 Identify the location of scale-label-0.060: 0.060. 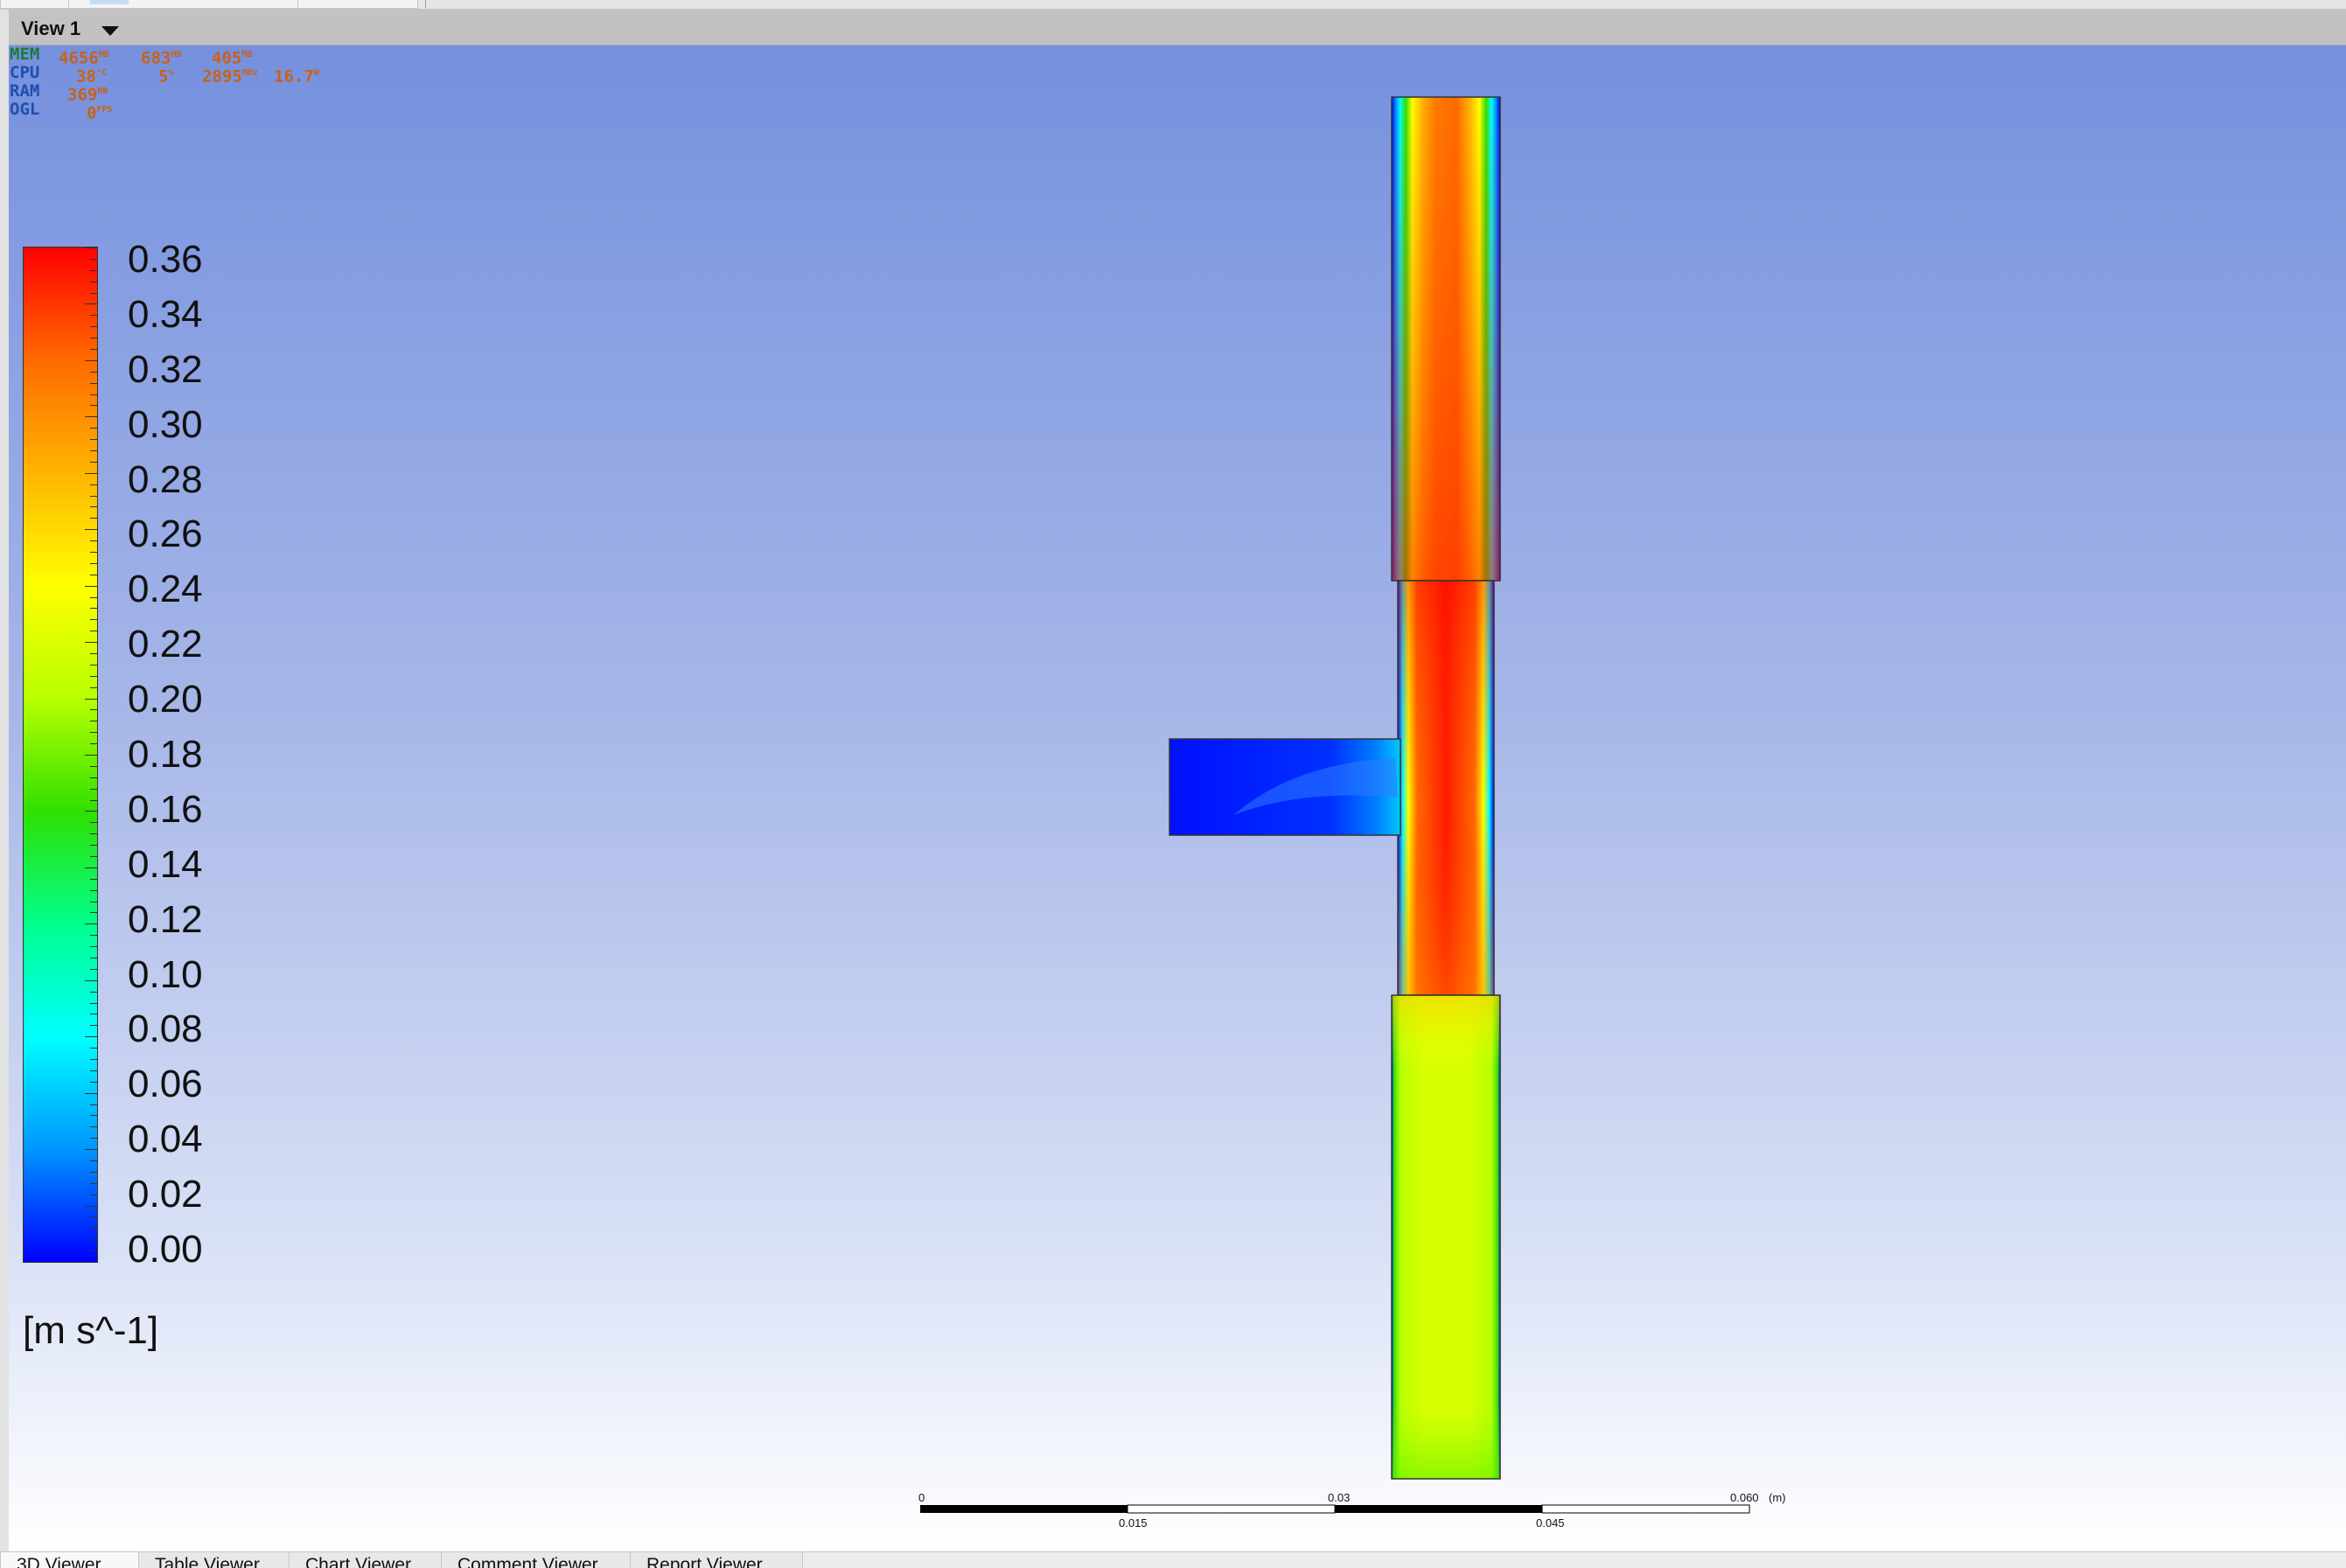
(1744, 1497).